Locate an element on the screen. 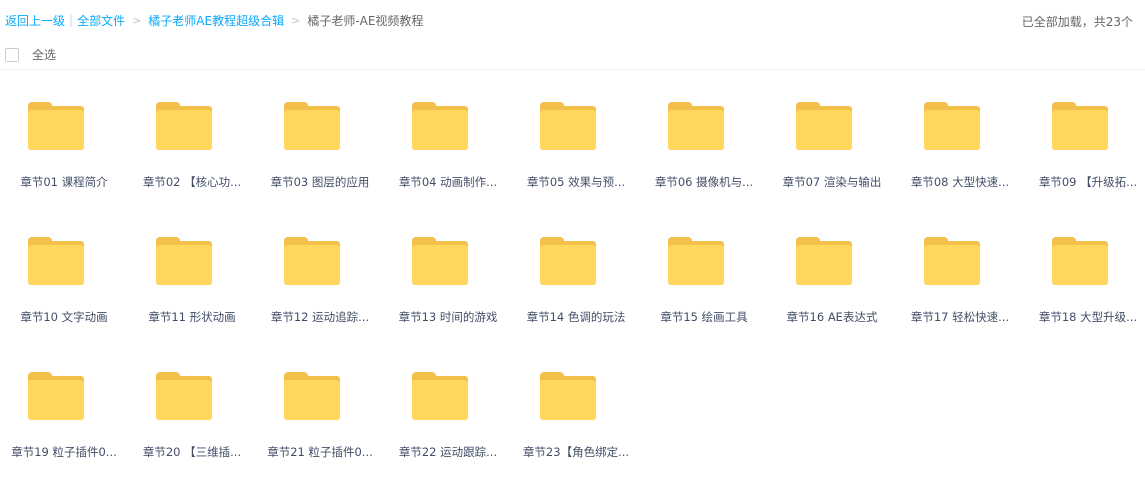 This screenshot has height=480, width=1145. file-item: 章节03 图层的应用 is located at coordinates (320, 150).